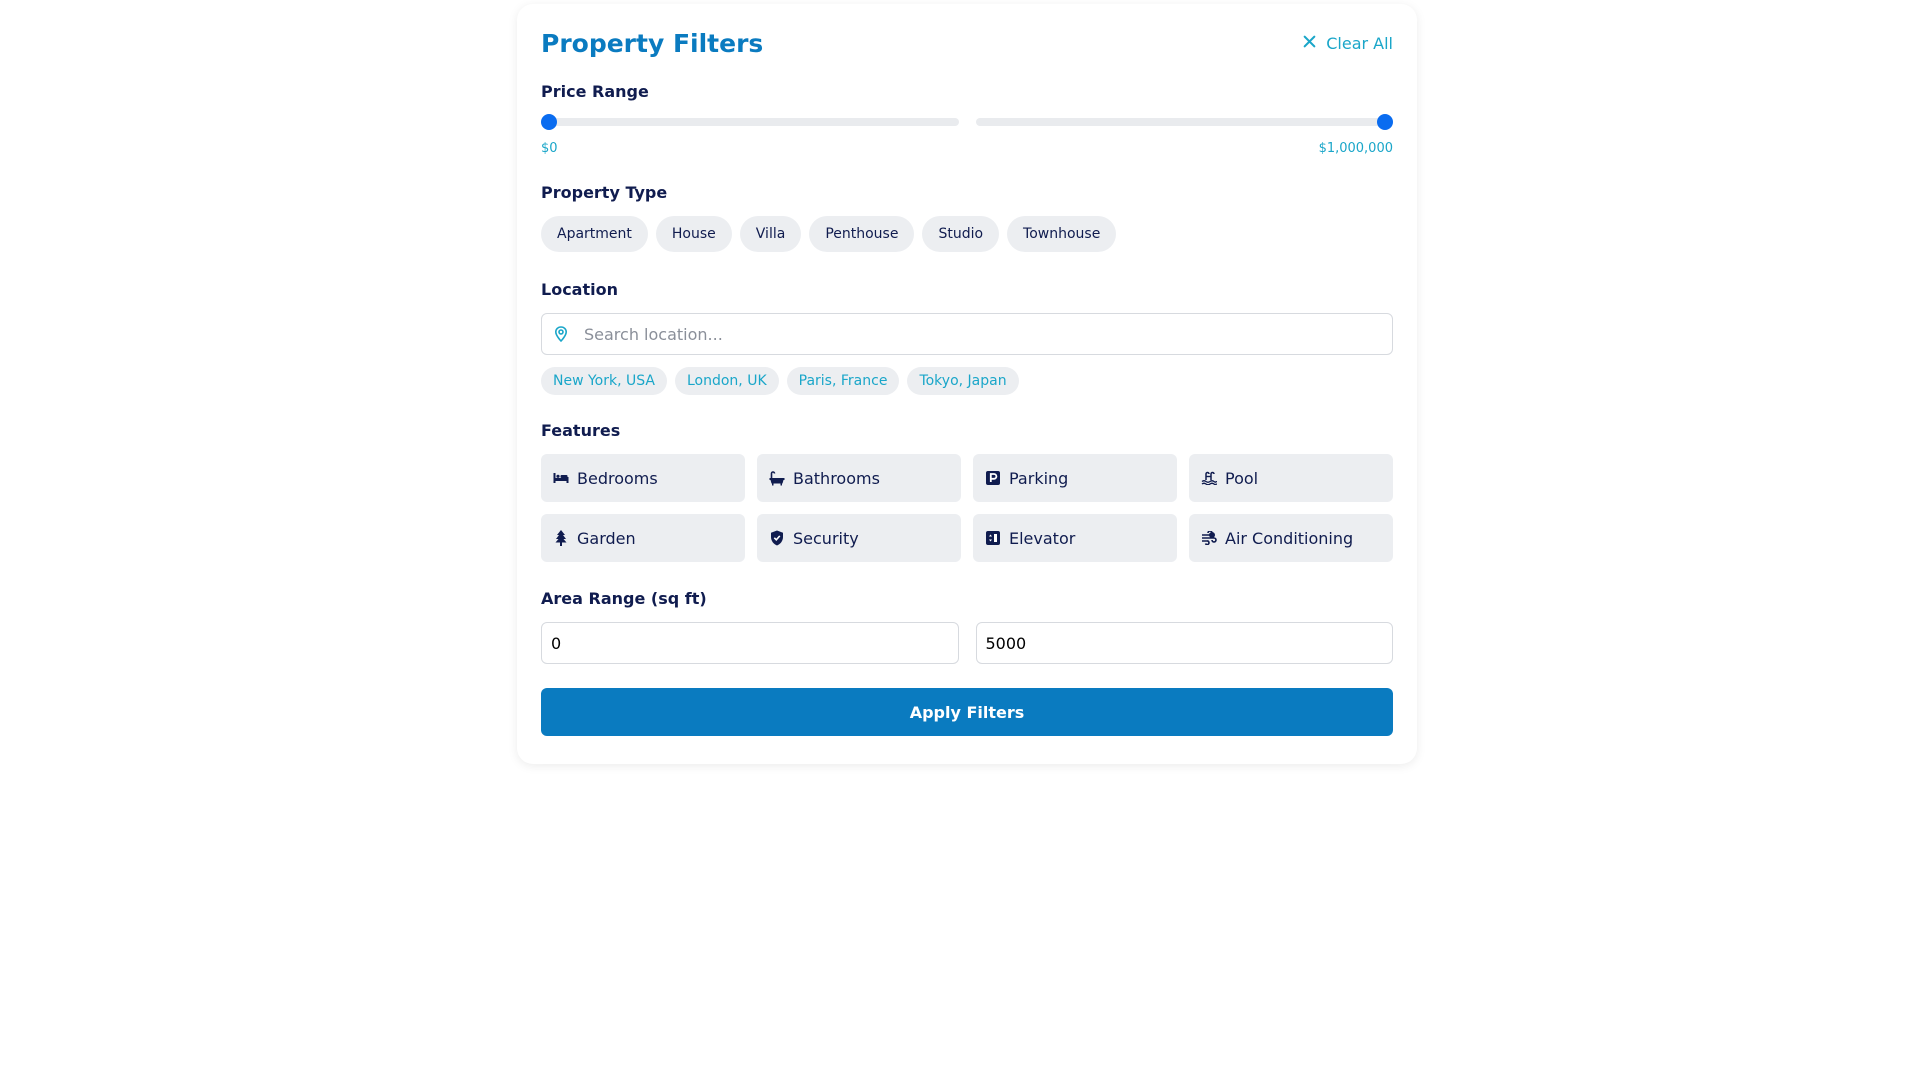 This screenshot has height=1080, width=1920. Describe the element at coordinates (561, 538) in the screenshot. I see `tree-icon` at that location.